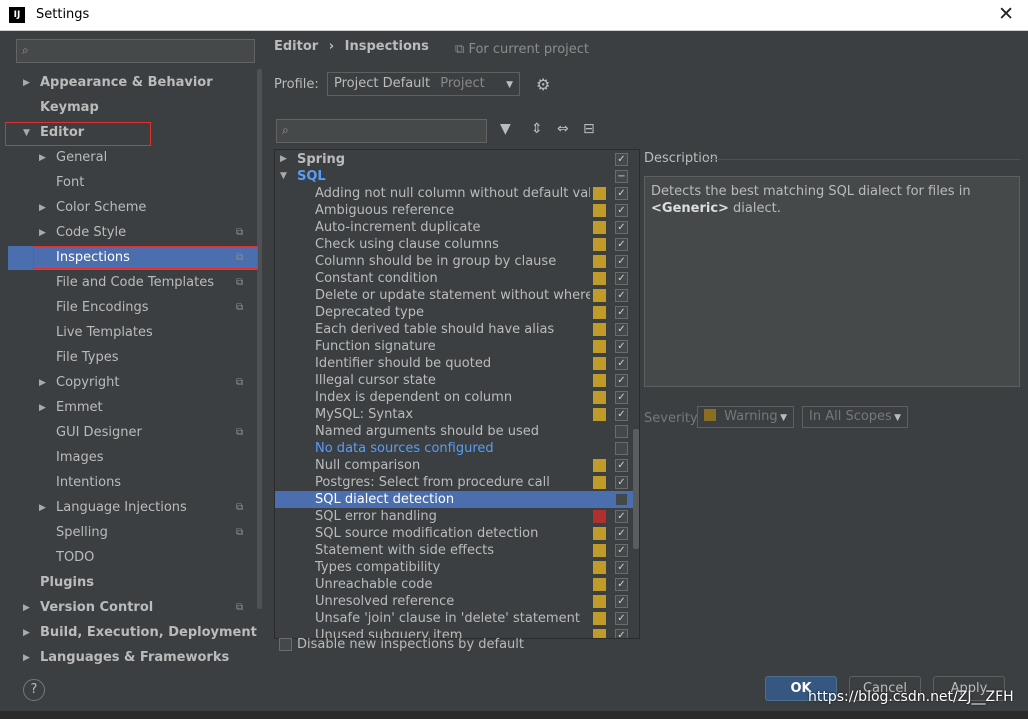  I want to click on inspection-checkbox: −, so click(621, 176).